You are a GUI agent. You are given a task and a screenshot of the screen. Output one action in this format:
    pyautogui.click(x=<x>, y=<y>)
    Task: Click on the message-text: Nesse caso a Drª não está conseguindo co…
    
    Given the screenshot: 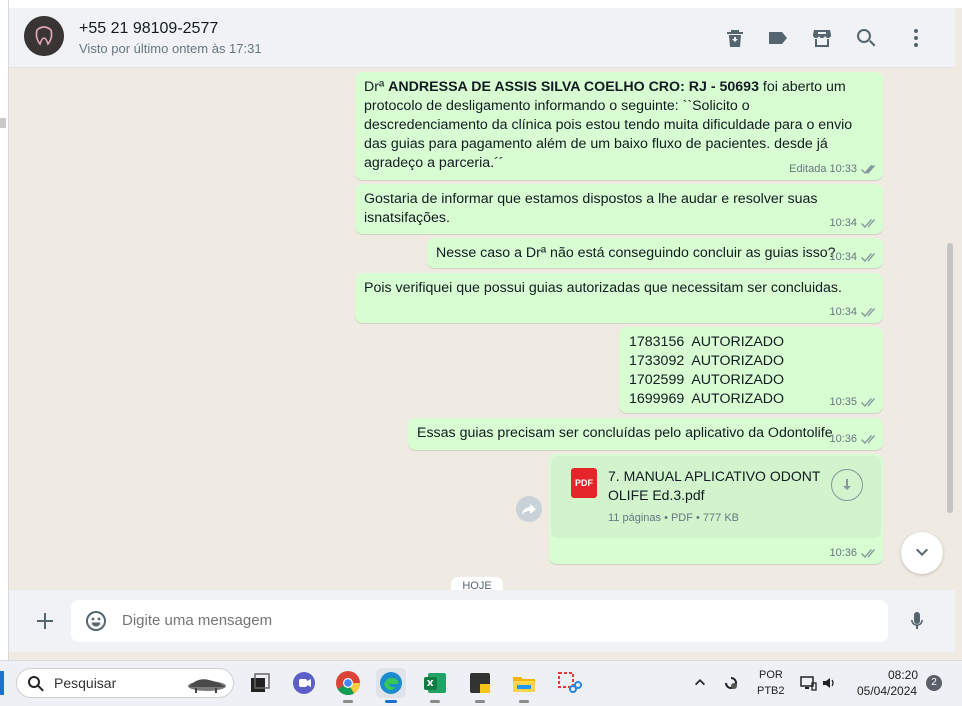 What is the action you would take?
    pyautogui.click(x=636, y=253)
    